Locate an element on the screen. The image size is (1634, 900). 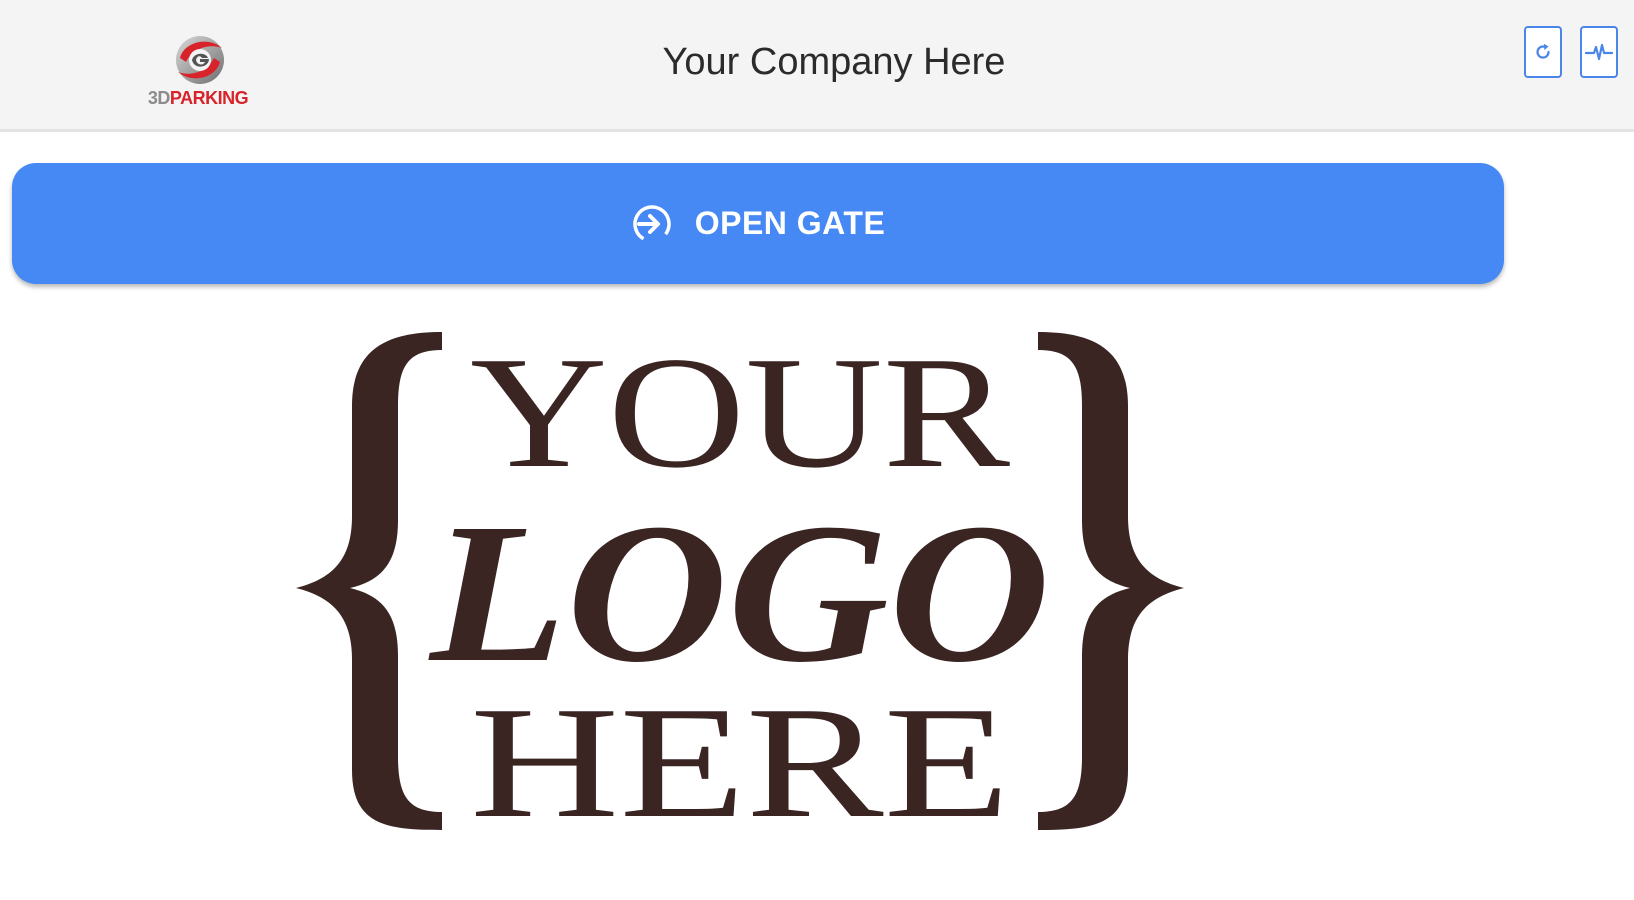
login-arrow-icon is located at coordinates (651, 223).